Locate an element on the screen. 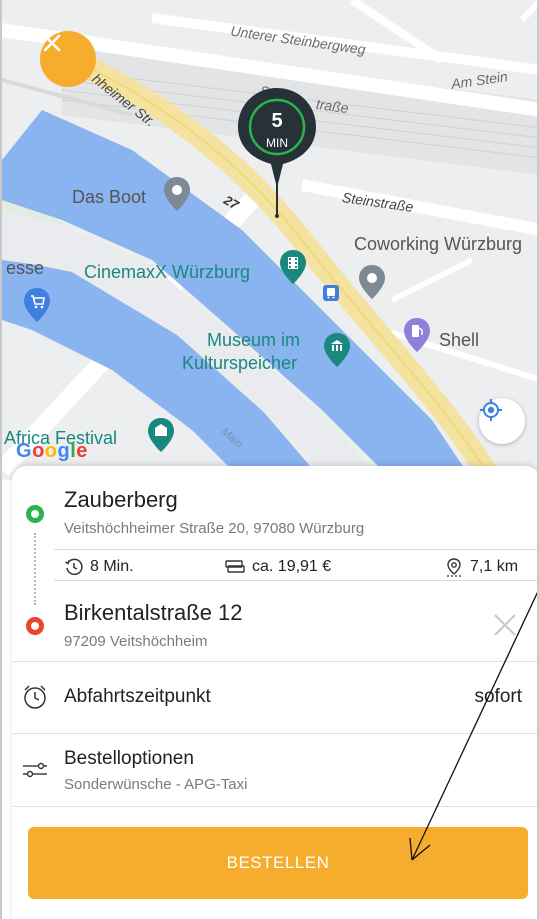  money-icon is located at coordinates (235, 566).